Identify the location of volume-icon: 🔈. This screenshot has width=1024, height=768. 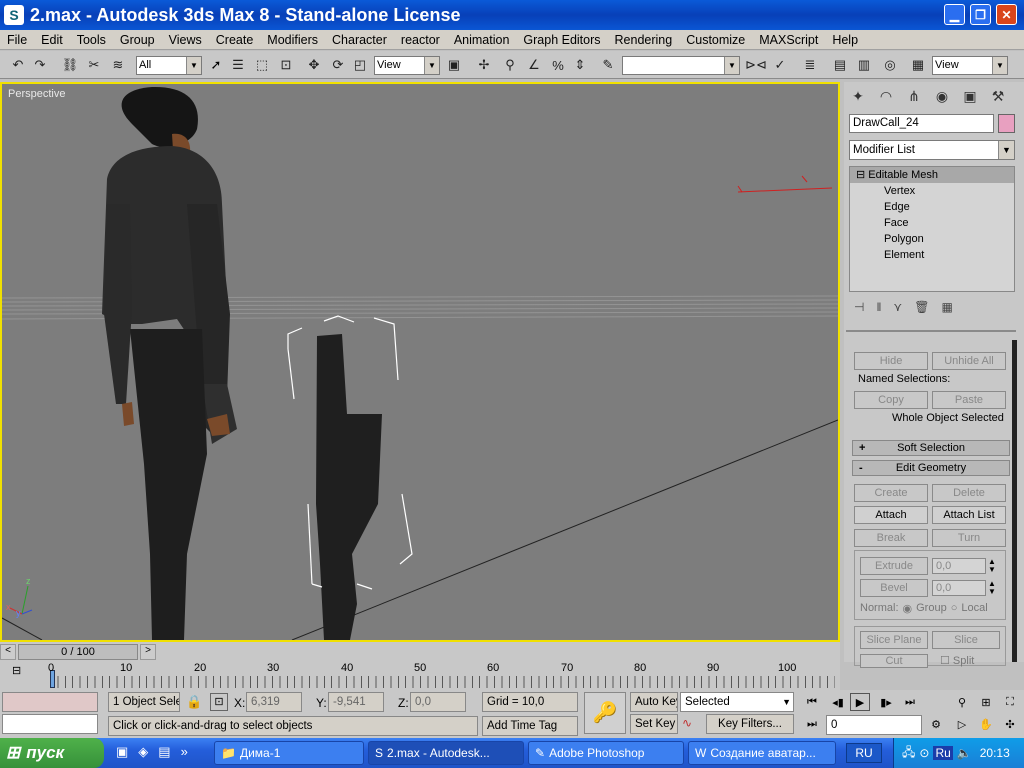
(964, 753).